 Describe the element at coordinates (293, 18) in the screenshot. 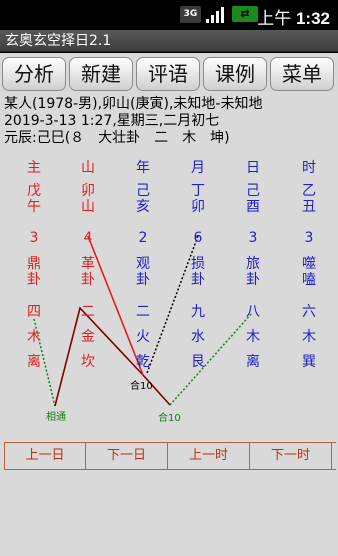

I see `clock: 上午 1:32` at that location.